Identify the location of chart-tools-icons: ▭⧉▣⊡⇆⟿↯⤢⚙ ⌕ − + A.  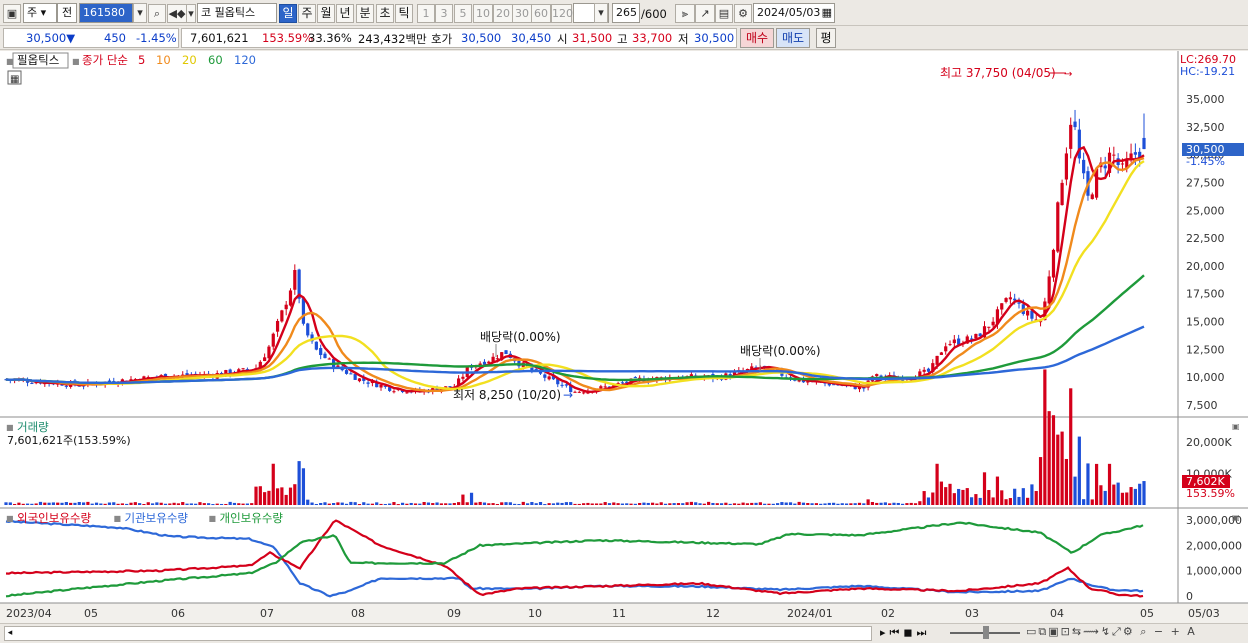
(1111, 632).